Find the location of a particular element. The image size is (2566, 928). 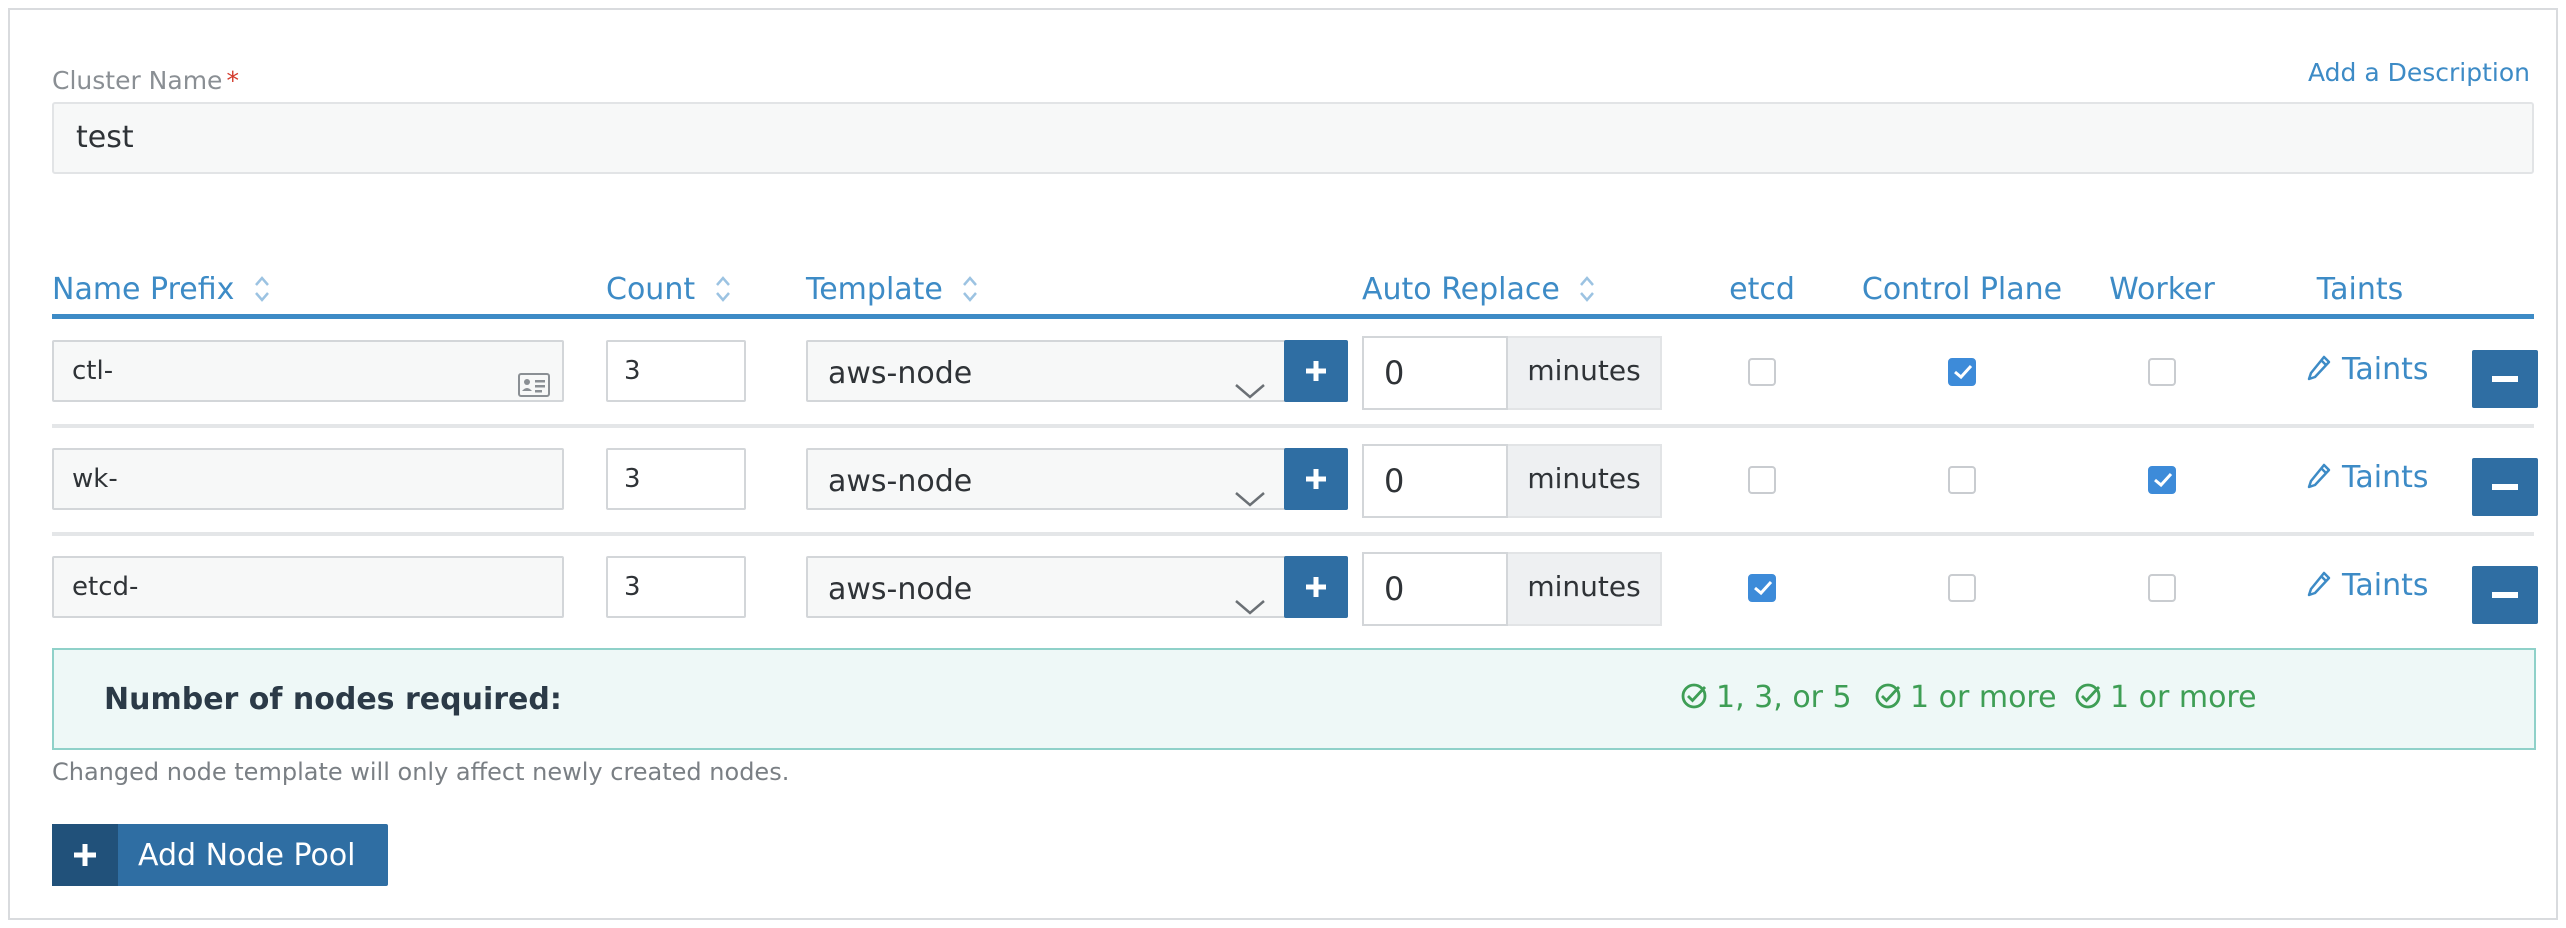

header-worker: Worker is located at coordinates (2162, 289).